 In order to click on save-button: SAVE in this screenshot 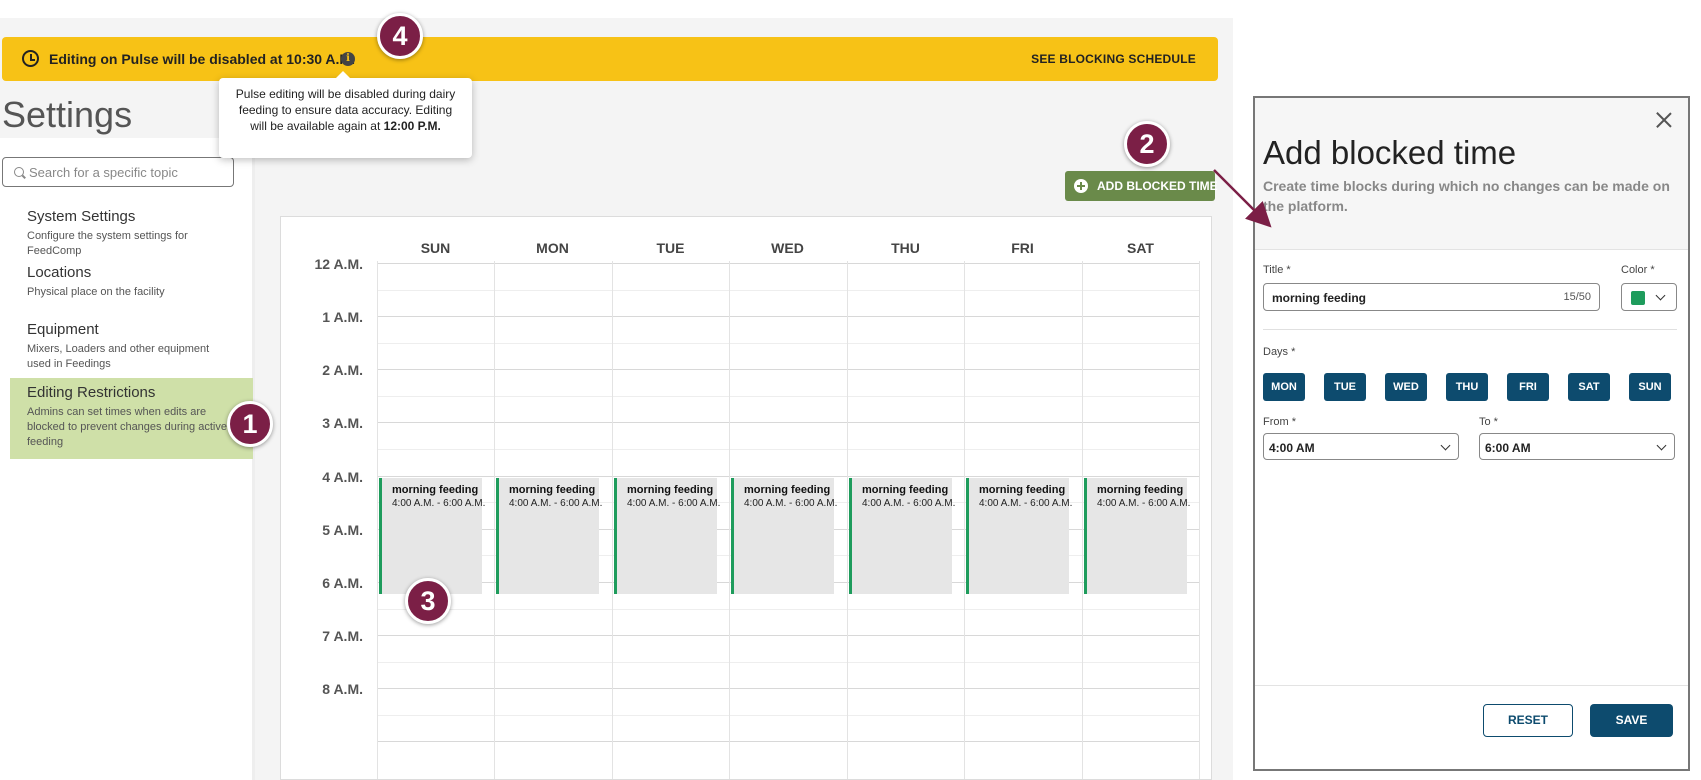, I will do `click(1631, 720)`.